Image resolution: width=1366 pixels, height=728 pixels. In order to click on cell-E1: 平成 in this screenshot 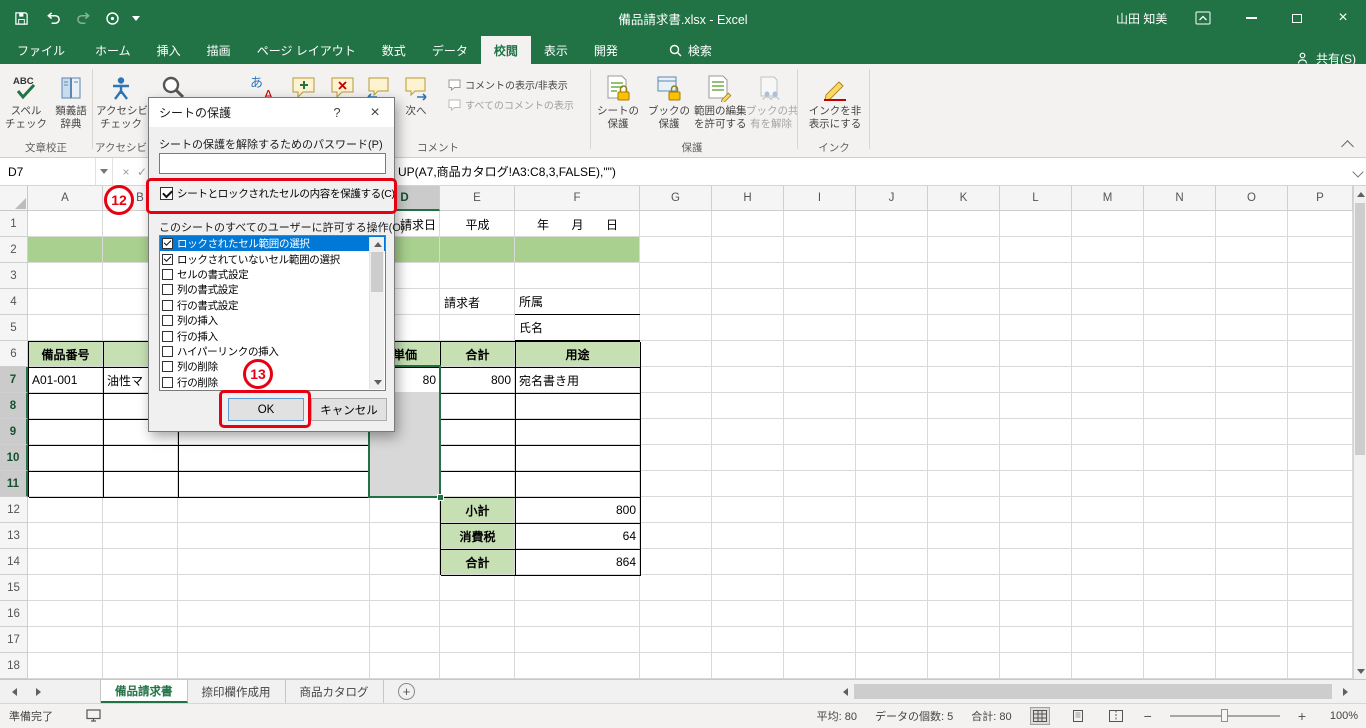, I will do `click(477, 224)`.